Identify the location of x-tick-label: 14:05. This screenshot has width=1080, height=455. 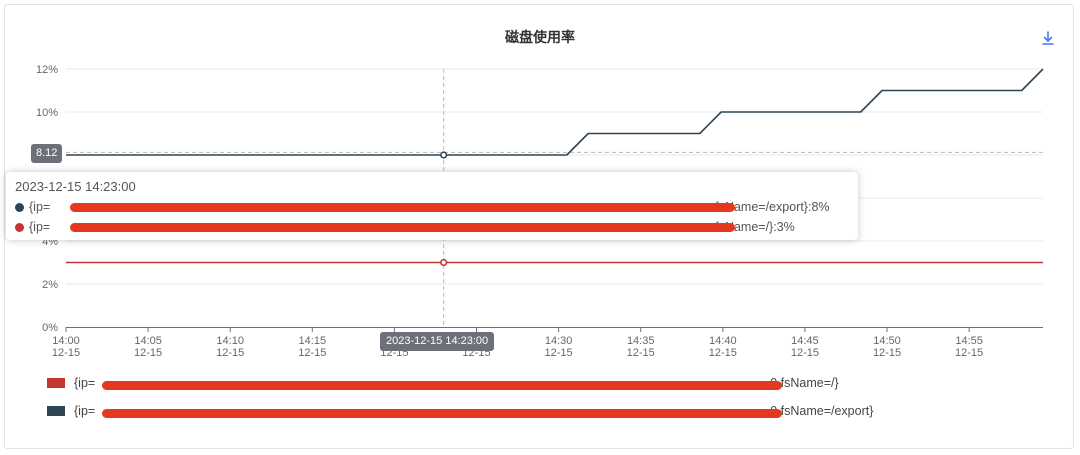
(148, 341).